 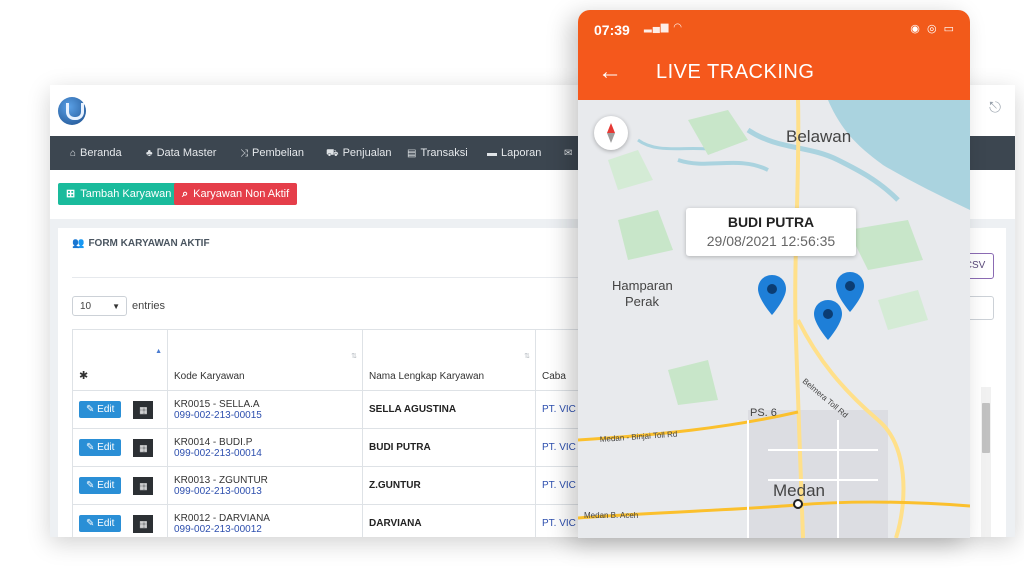 I want to click on logout-icon: ⎋, so click(x=995, y=107).